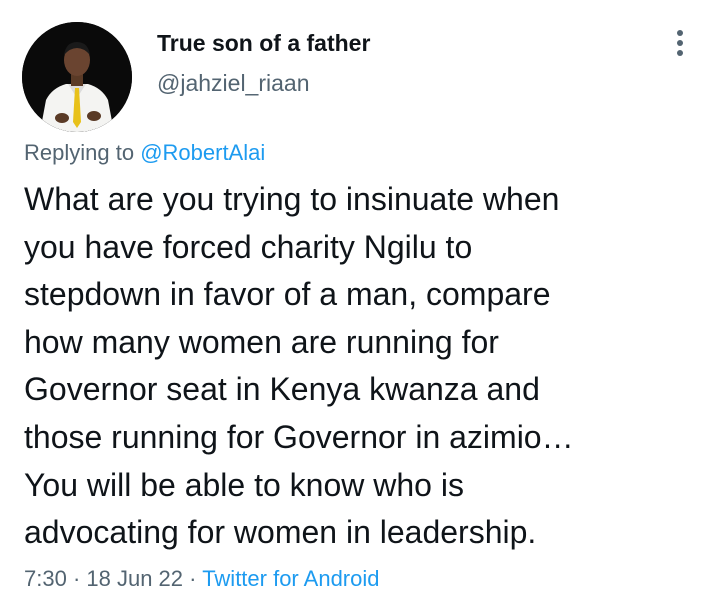  I want to click on tweet-date: 18 Jun 22, so click(134, 578).